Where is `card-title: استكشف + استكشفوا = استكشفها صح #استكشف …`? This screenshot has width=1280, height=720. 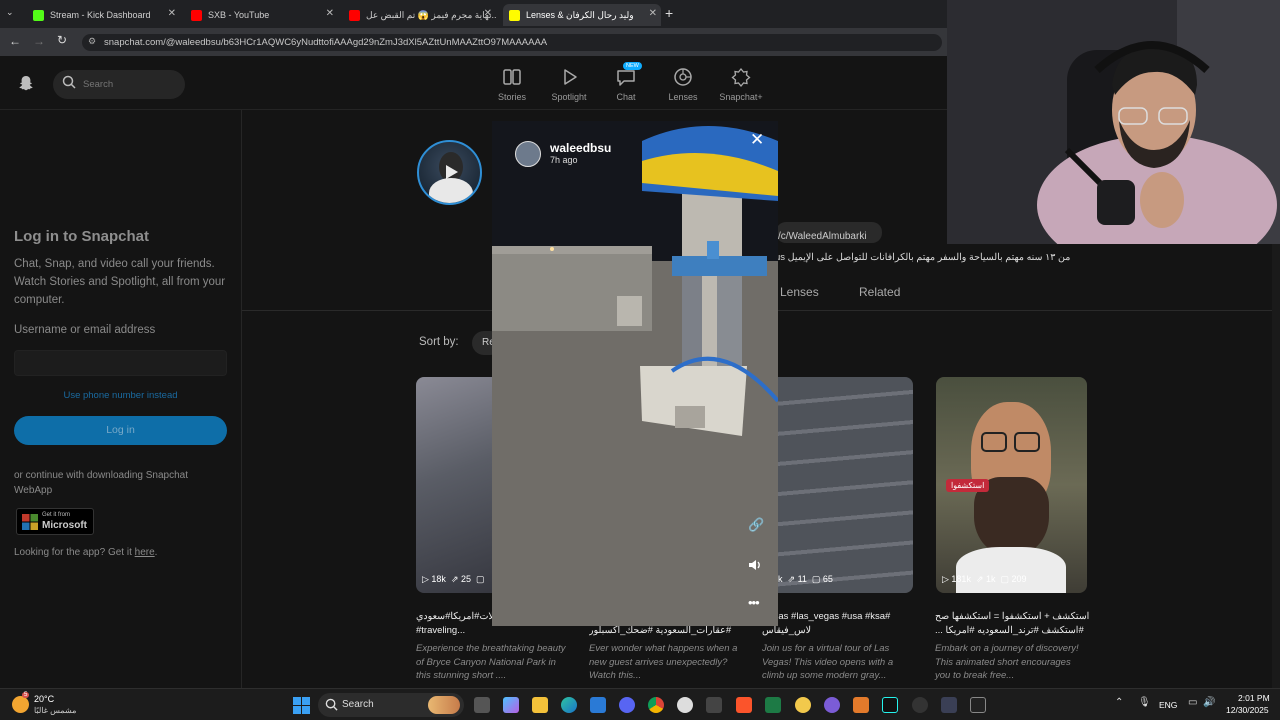
card-title: استكشف + استكشفوا = استكشفها صح #استكشف … is located at coordinates (1012, 624).